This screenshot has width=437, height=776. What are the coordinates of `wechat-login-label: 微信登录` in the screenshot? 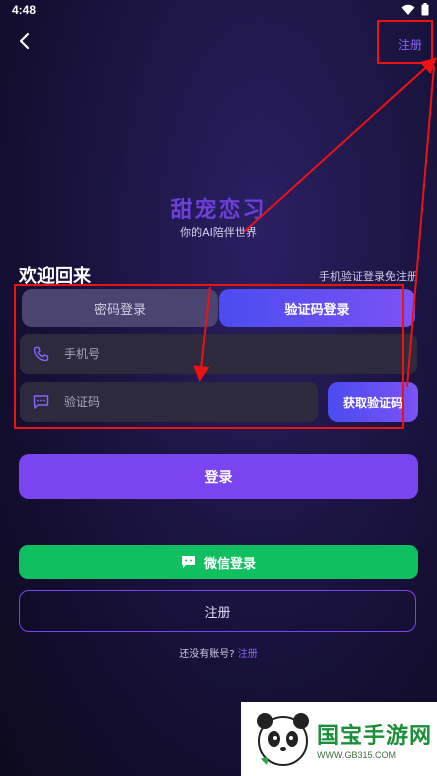 It's located at (229, 564).